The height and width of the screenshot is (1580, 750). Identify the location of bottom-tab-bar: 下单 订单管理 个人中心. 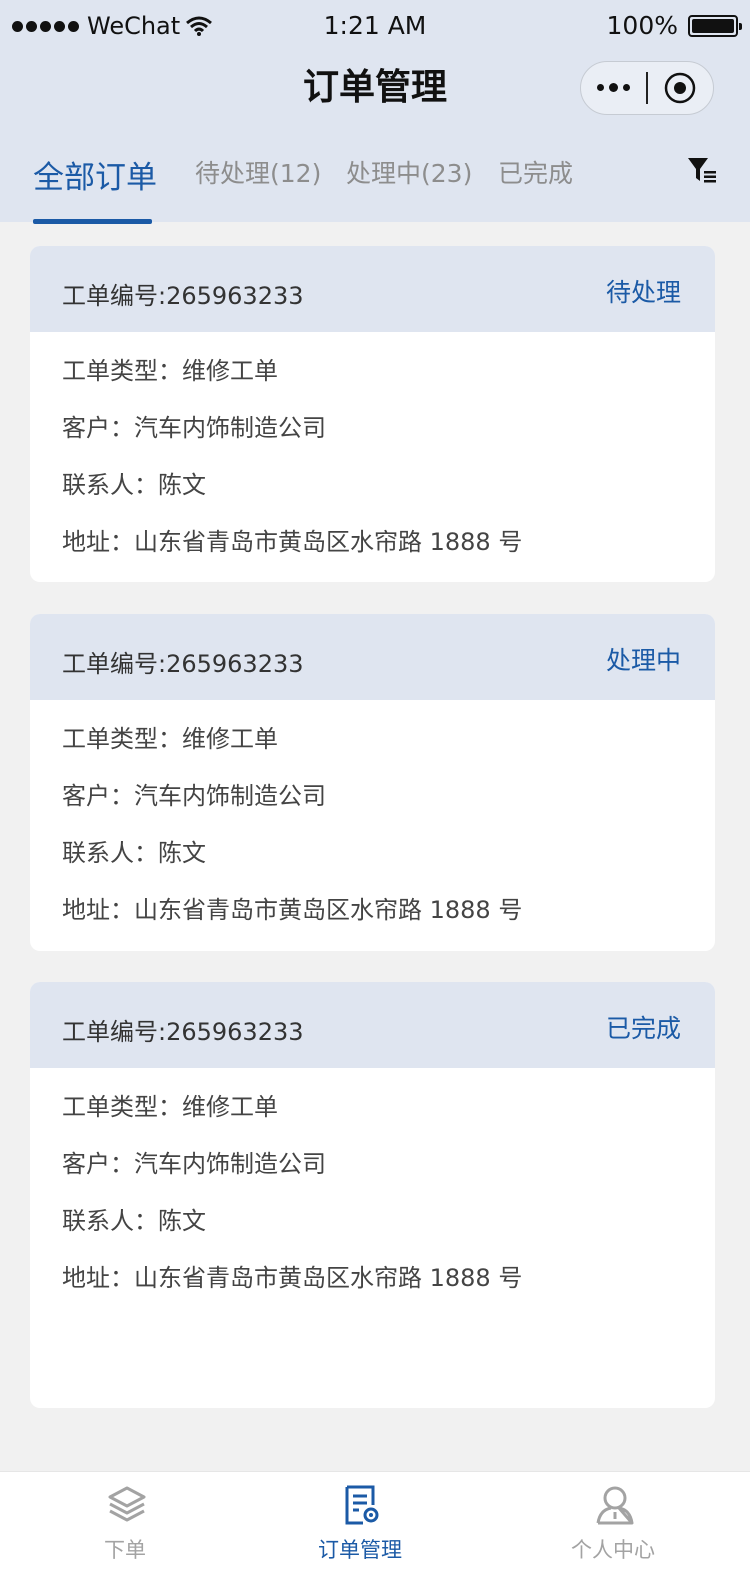
(375, 1525).